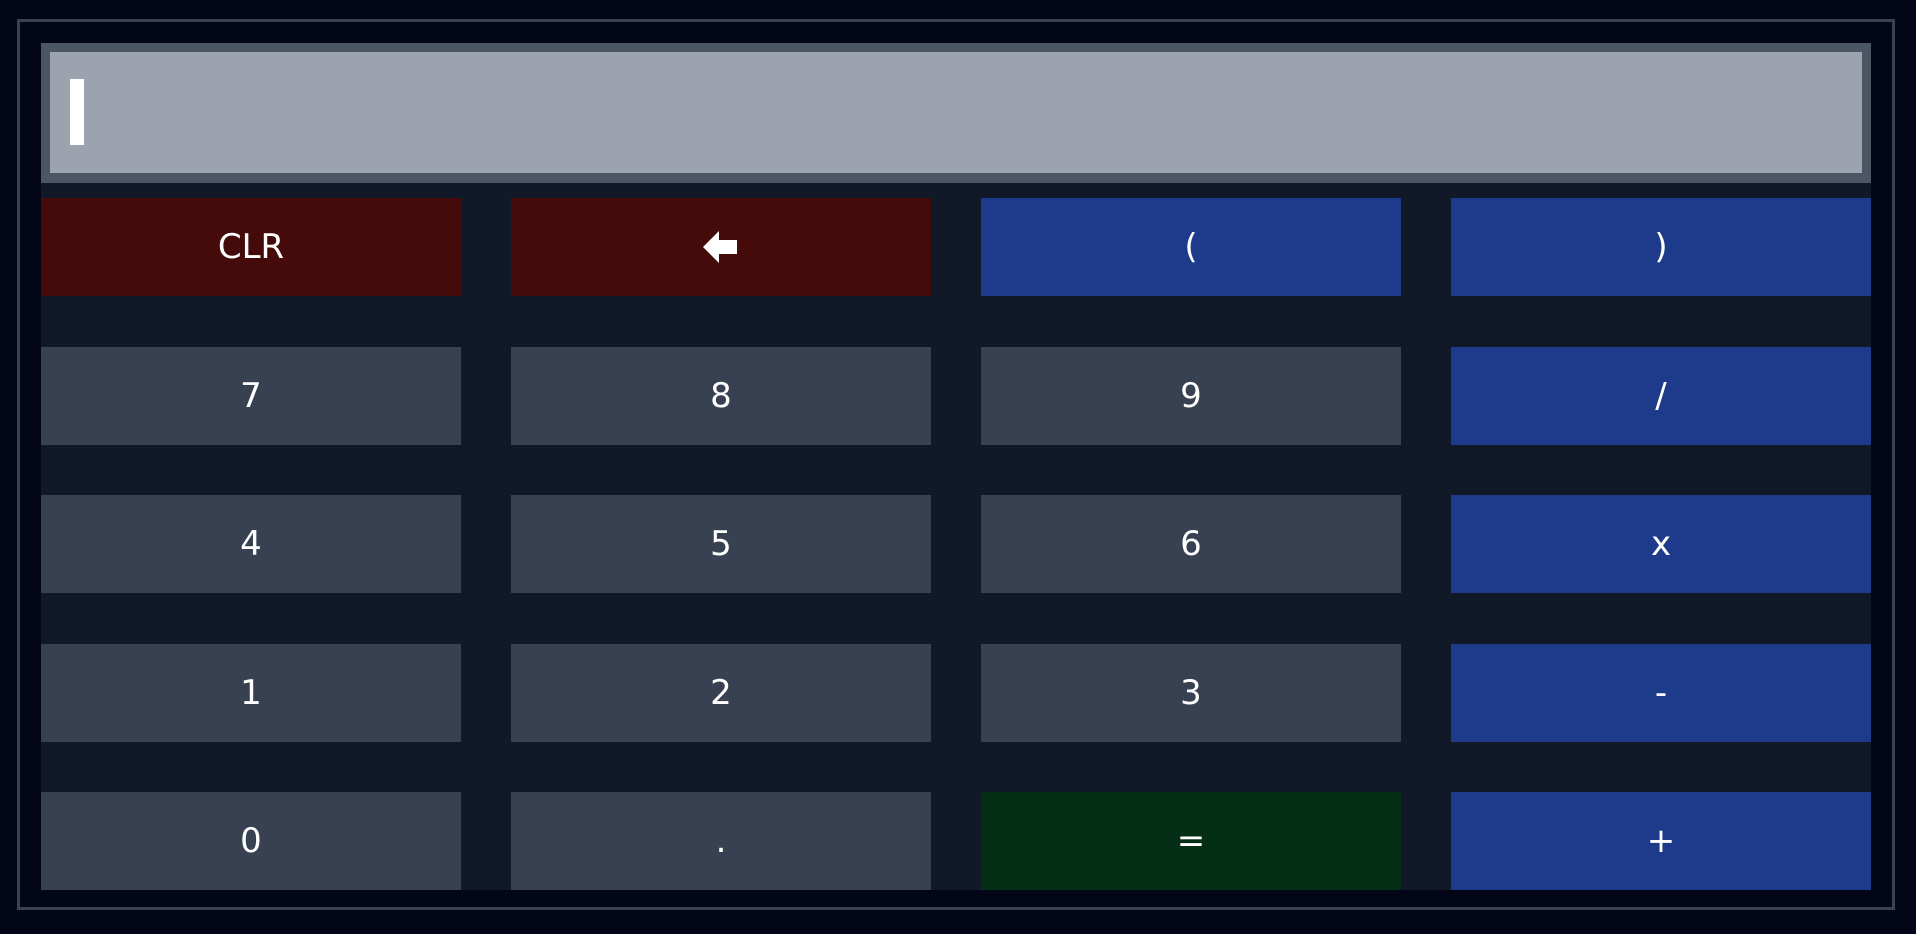 The width and height of the screenshot is (1916, 934). Describe the element at coordinates (1661, 544) in the screenshot. I see `multiply-button: x` at that location.